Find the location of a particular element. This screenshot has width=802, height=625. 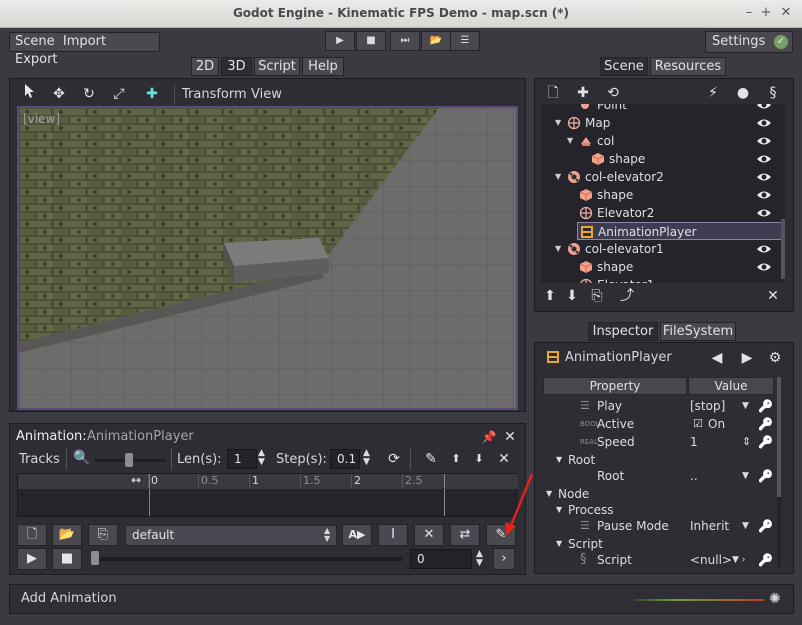

inspector-property-row: ☰ Pause Mode Inherit ▼ 🔑 is located at coordinates (660, 526).